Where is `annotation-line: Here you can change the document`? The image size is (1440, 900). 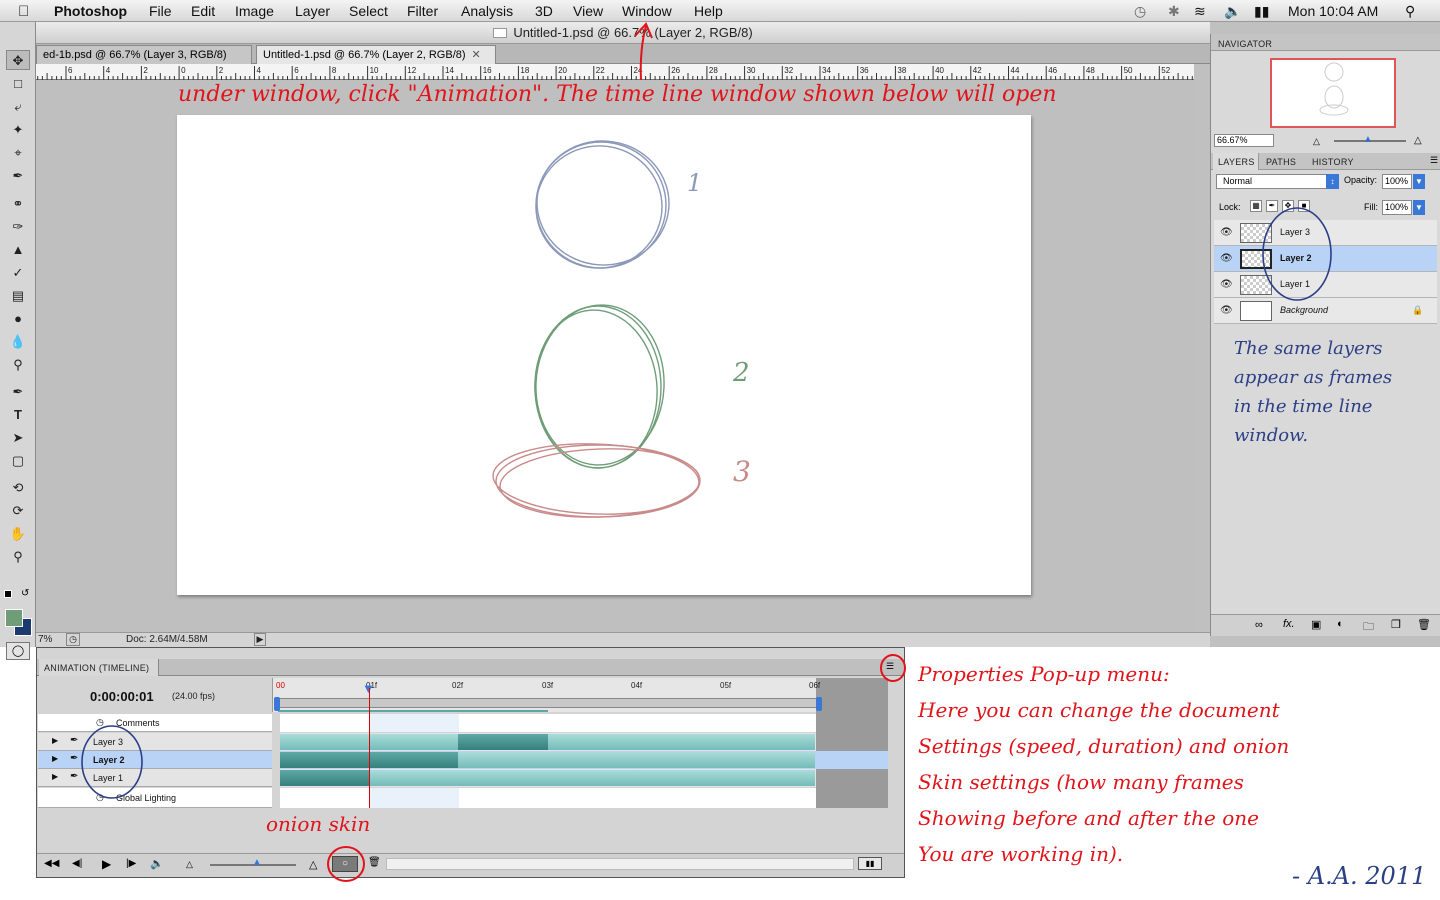
annotation-line: Here you can change the document is located at coordinates (1099, 710).